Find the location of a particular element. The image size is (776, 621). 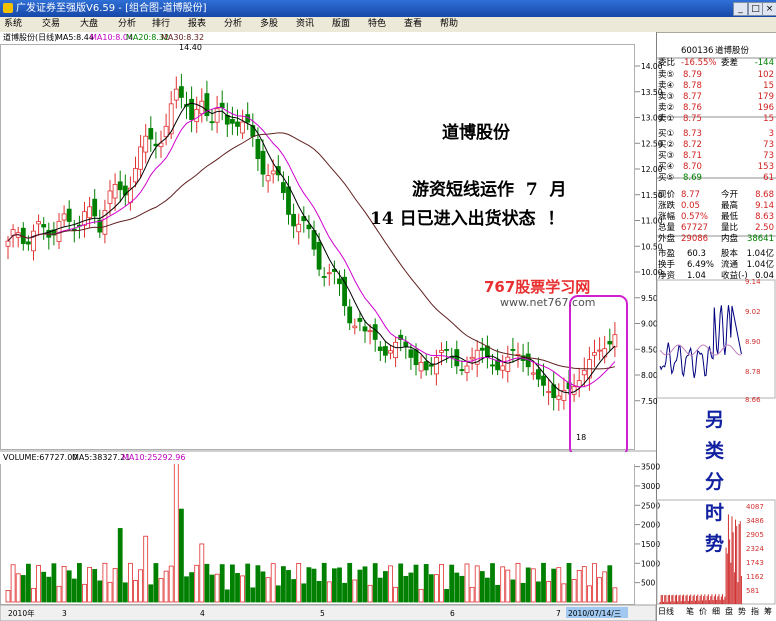

highlight-box is located at coordinates (598, 376).